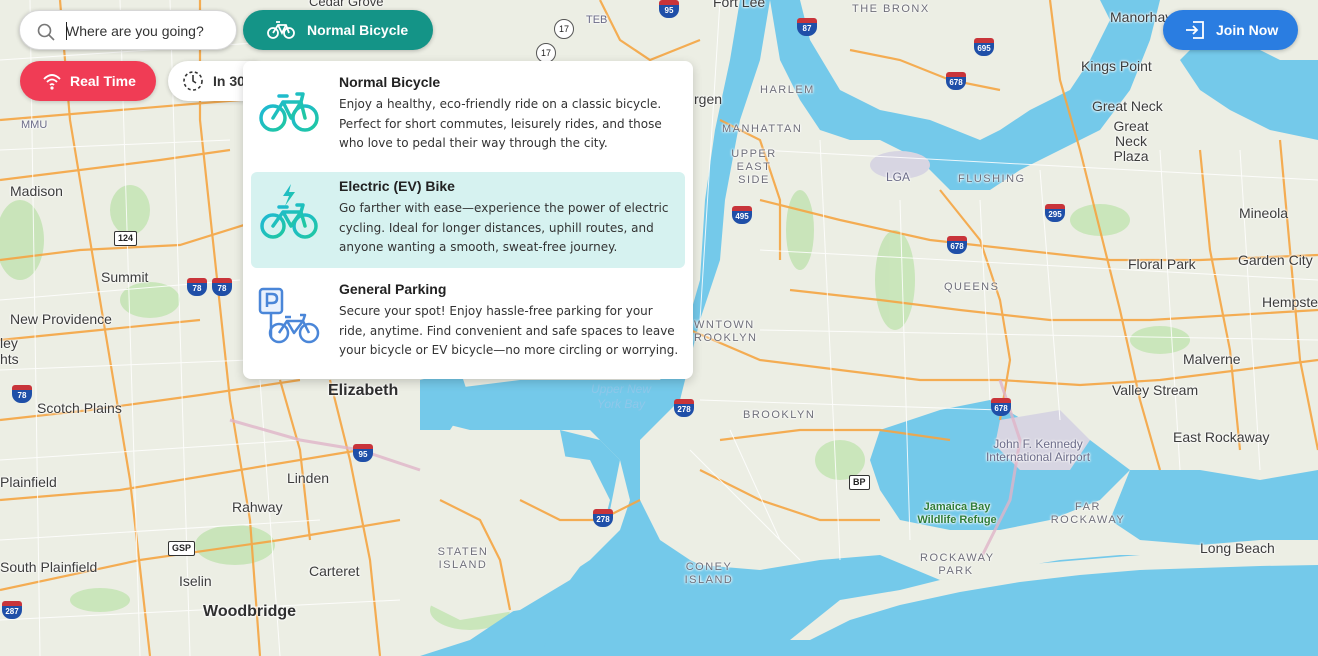 The image size is (1318, 656). Describe the element at coordinates (1290, 302) in the screenshot. I see `map-label: Hempste` at that location.